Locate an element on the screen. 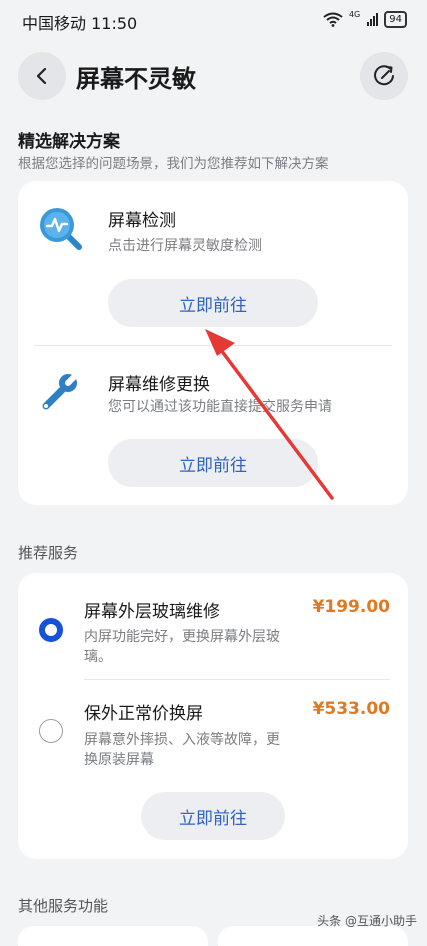  solution-go-button-2: 立即前往 is located at coordinates (213, 463).